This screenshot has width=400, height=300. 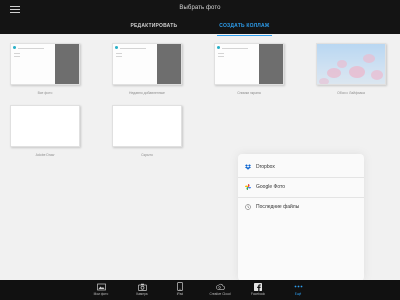 What do you see at coordinates (244, 29) in the screenshot?
I see `tab-create-collage: СОЗДАТЬ КОЛЛАЖ` at bounding box center [244, 29].